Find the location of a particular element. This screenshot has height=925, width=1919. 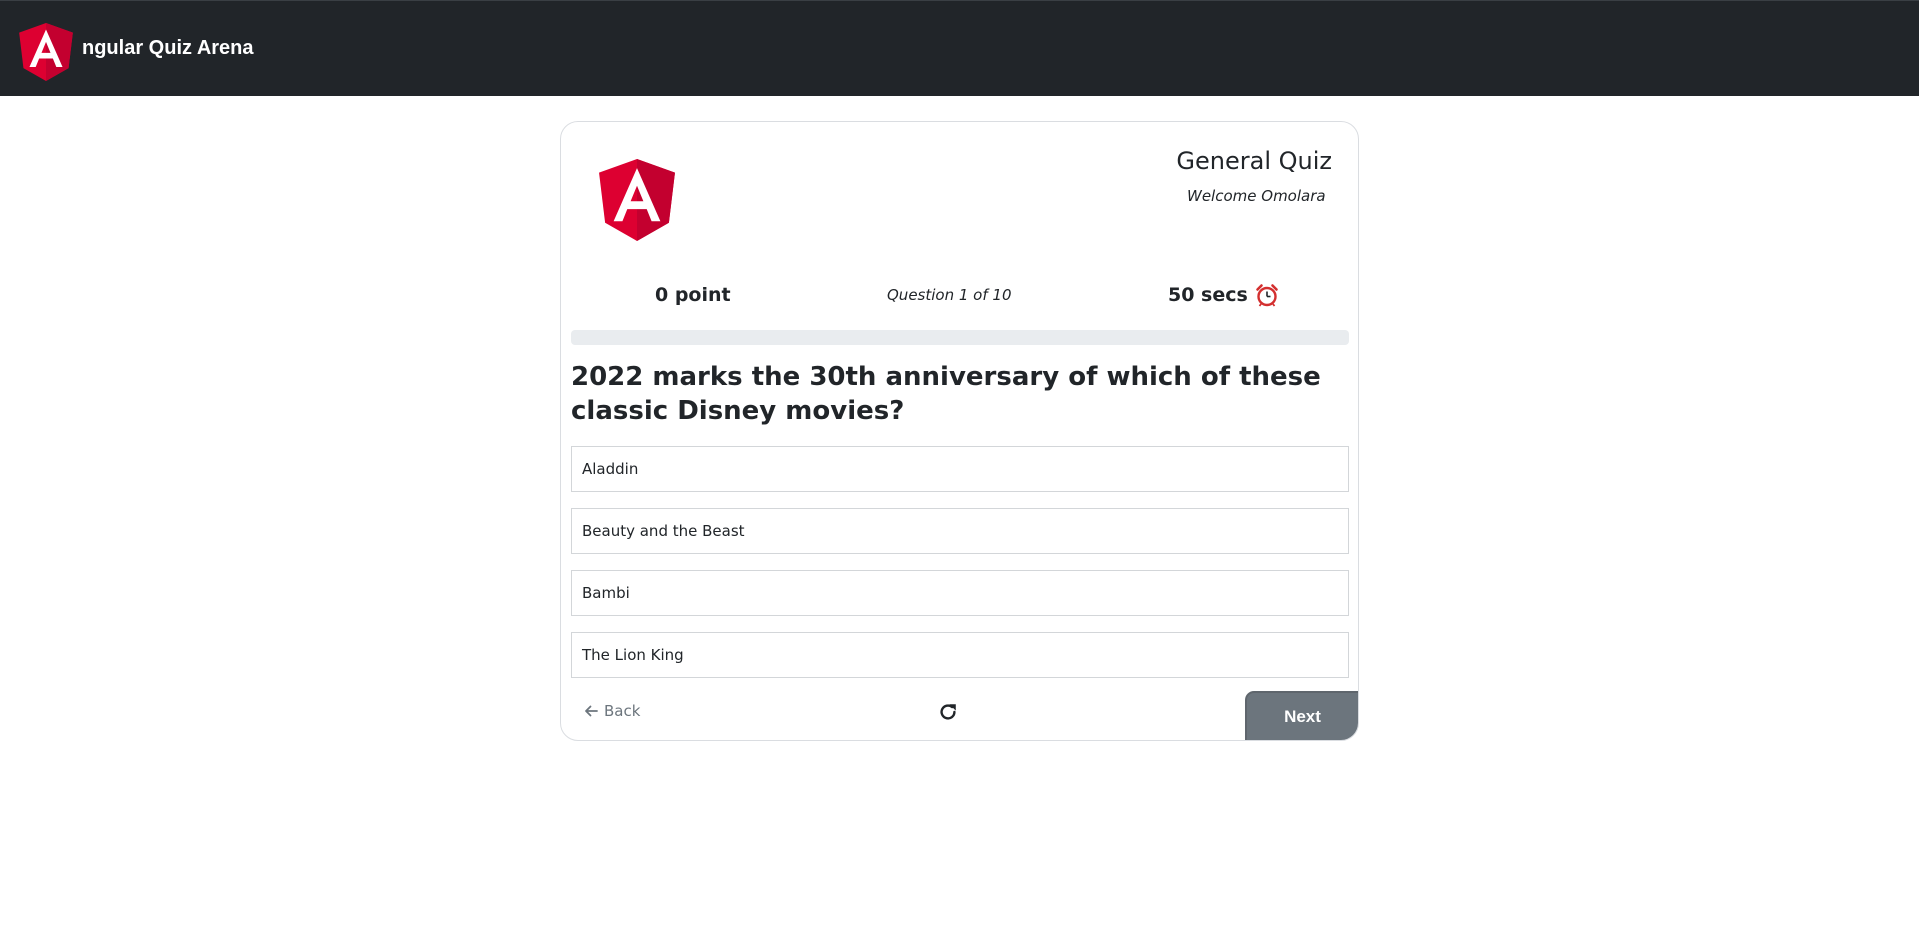

top-navbar: ngular Quiz Arena is located at coordinates (959, 48).